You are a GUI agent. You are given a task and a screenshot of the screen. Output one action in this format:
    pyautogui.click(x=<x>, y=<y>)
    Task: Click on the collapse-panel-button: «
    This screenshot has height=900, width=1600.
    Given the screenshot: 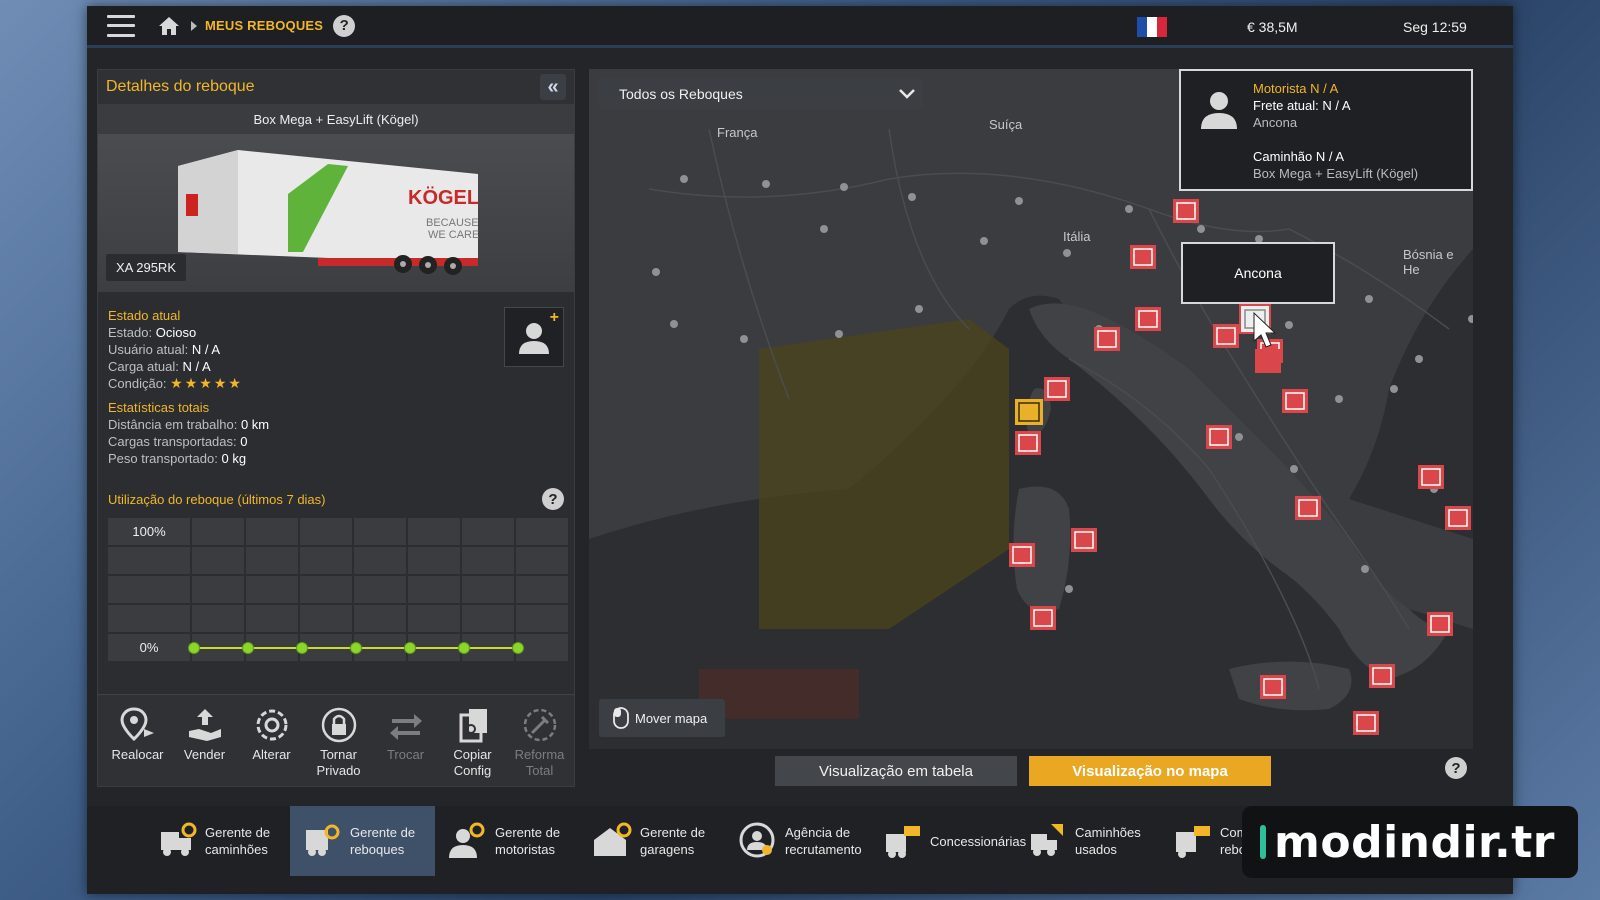 What is the action you would take?
    pyautogui.click(x=553, y=87)
    